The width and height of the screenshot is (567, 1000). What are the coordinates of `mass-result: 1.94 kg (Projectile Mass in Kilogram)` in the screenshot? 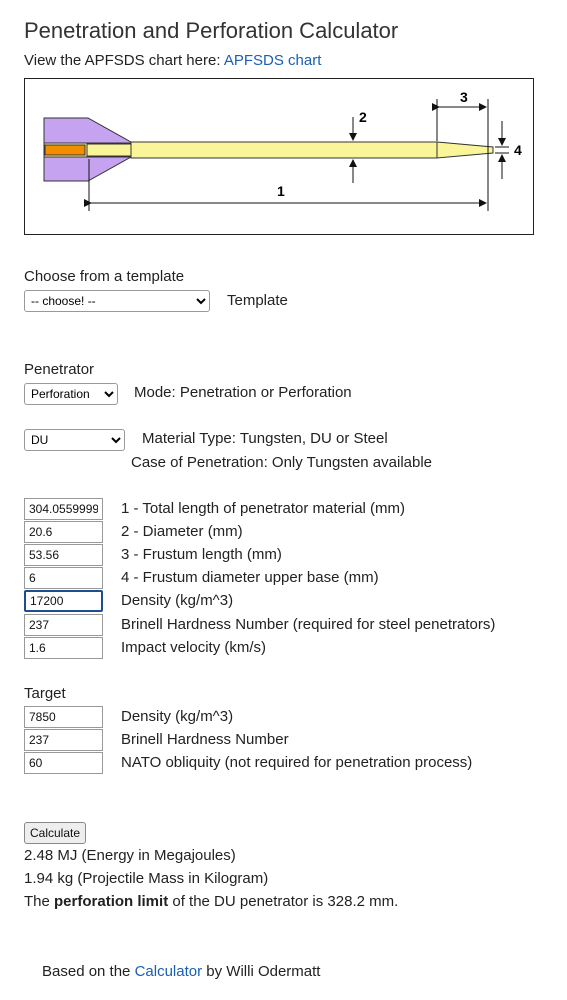 It's located at (146, 878).